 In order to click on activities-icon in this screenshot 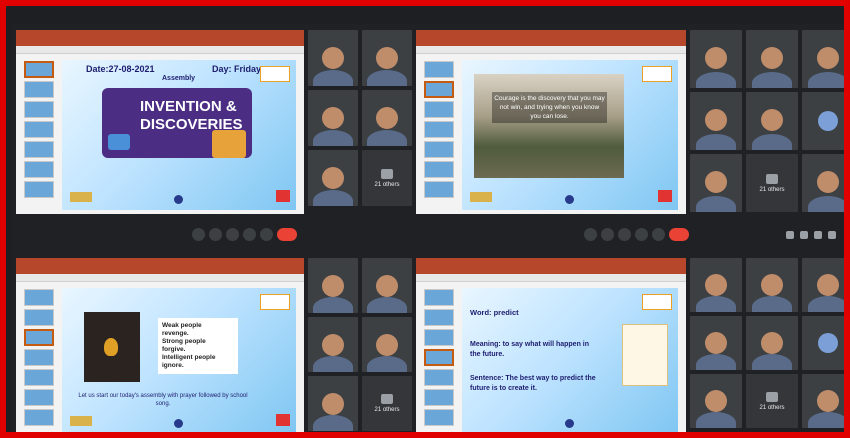, I will do `click(832, 235)`.